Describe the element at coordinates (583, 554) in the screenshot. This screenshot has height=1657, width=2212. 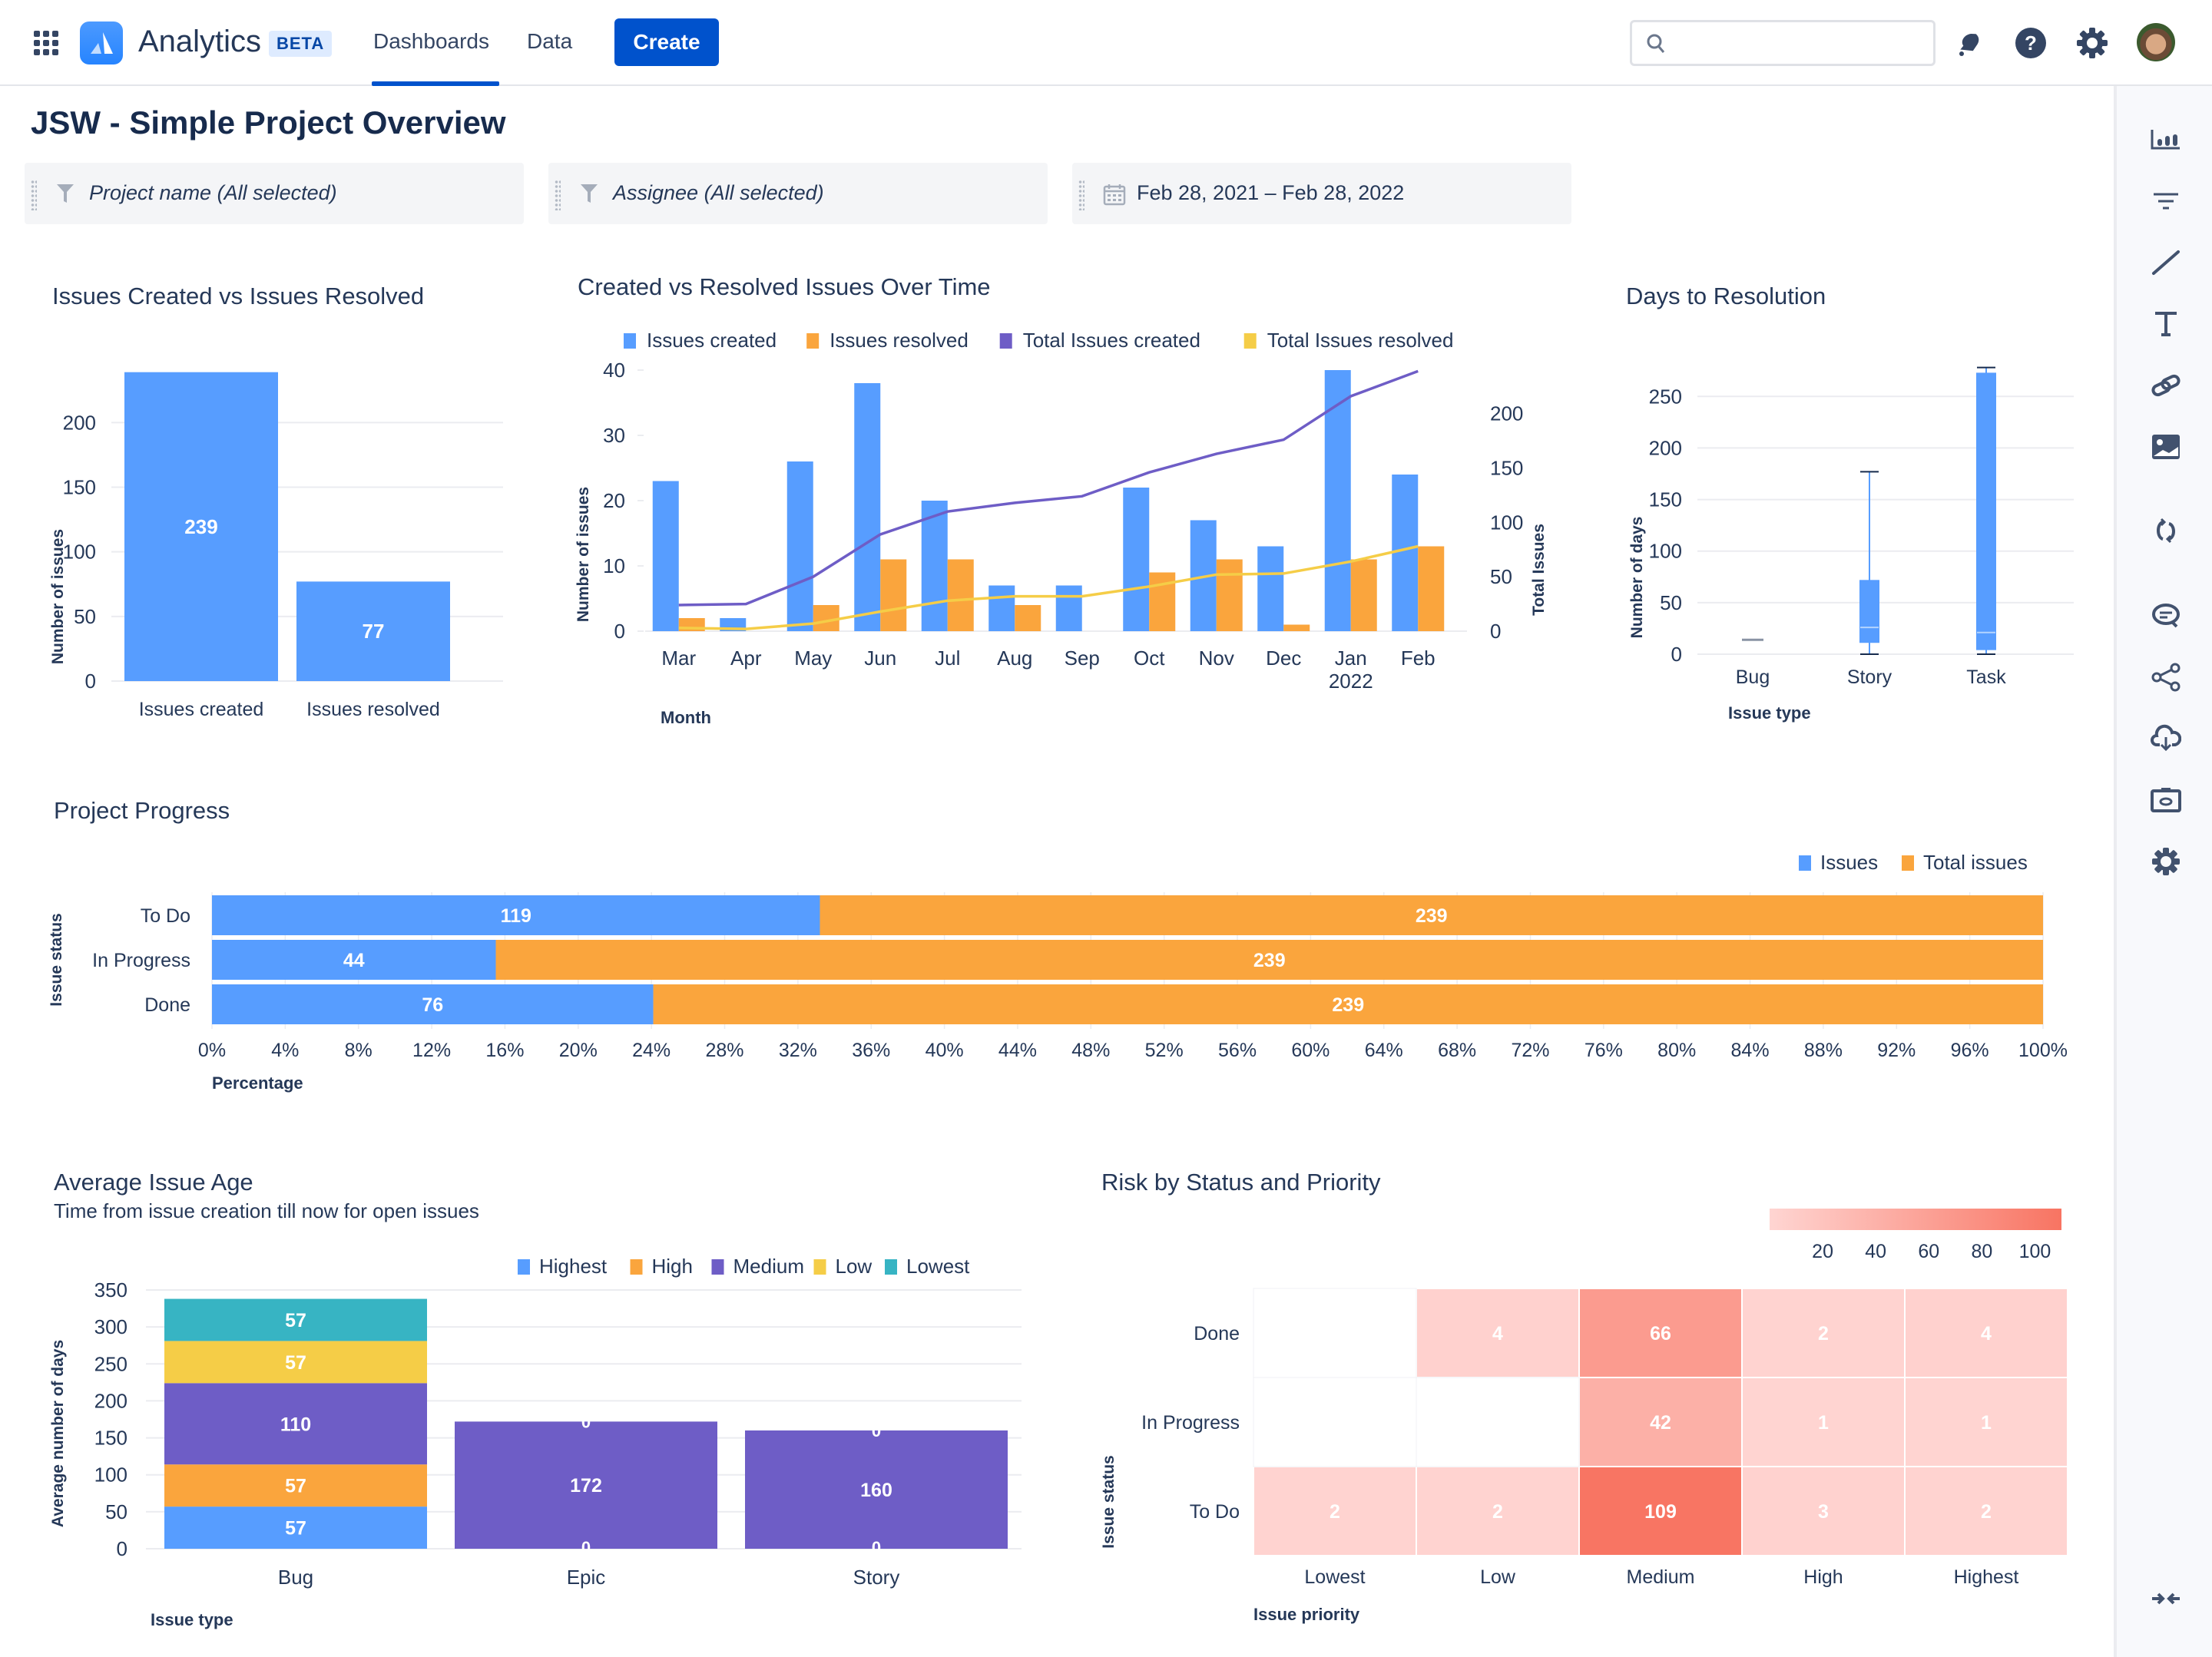
I see `y-axis-label: Number of issues` at that location.